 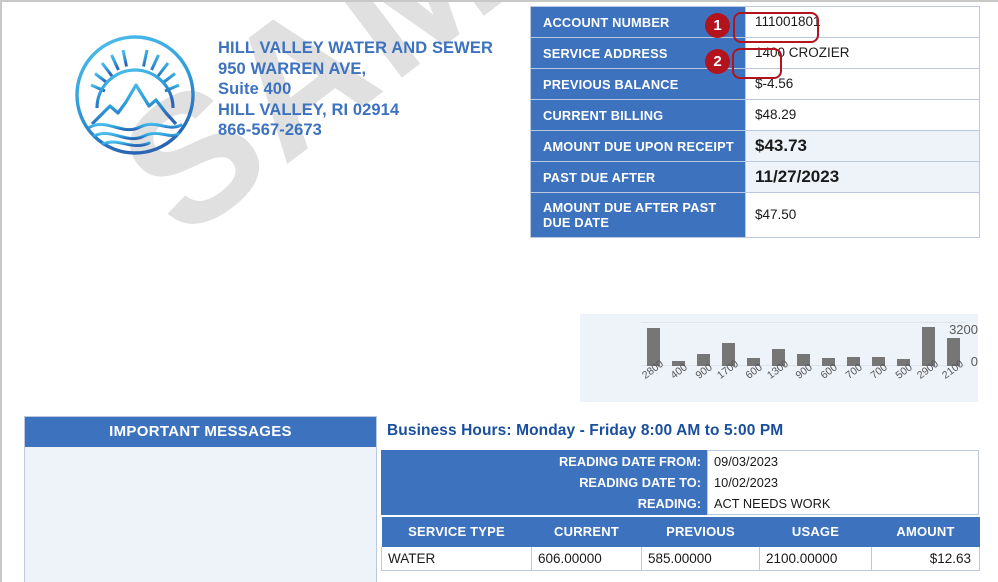 I want to click on summary-row-label: PAST DUE AFTER, so click(x=638, y=177).